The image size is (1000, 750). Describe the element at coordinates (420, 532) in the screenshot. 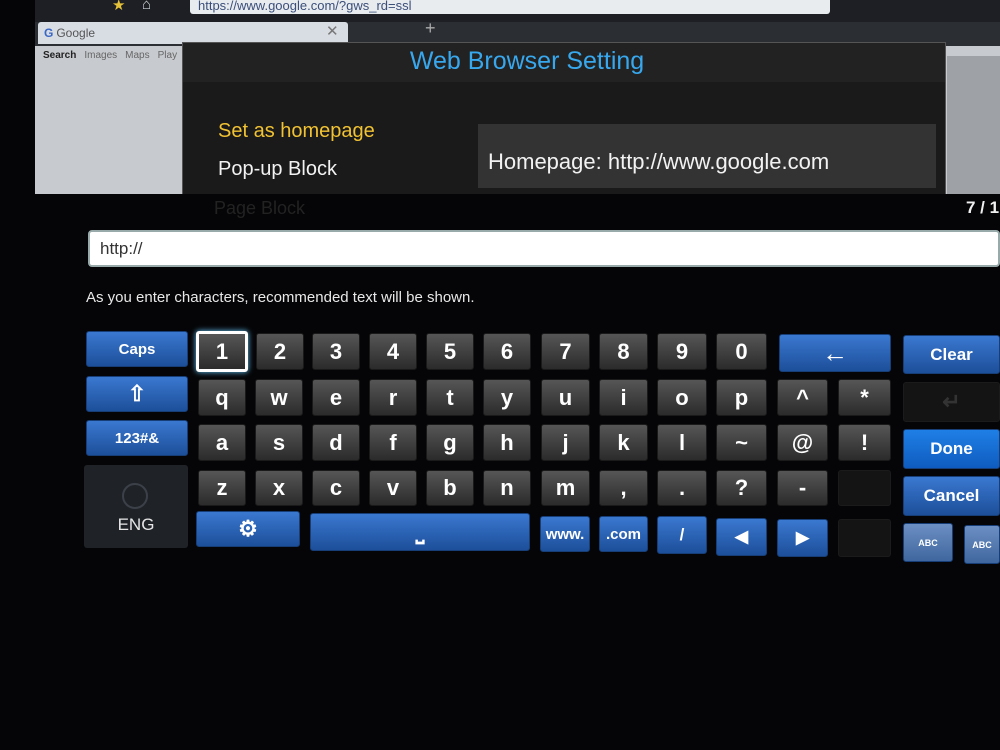

I see `space-key: ⎵` at that location.